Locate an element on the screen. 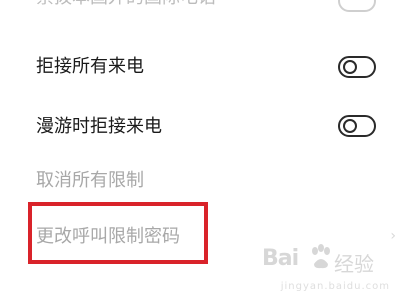 The height and width of the screenshot is (300, 402). watermark-url: jingyan.baidu.com is located at coordinates (335, 286).